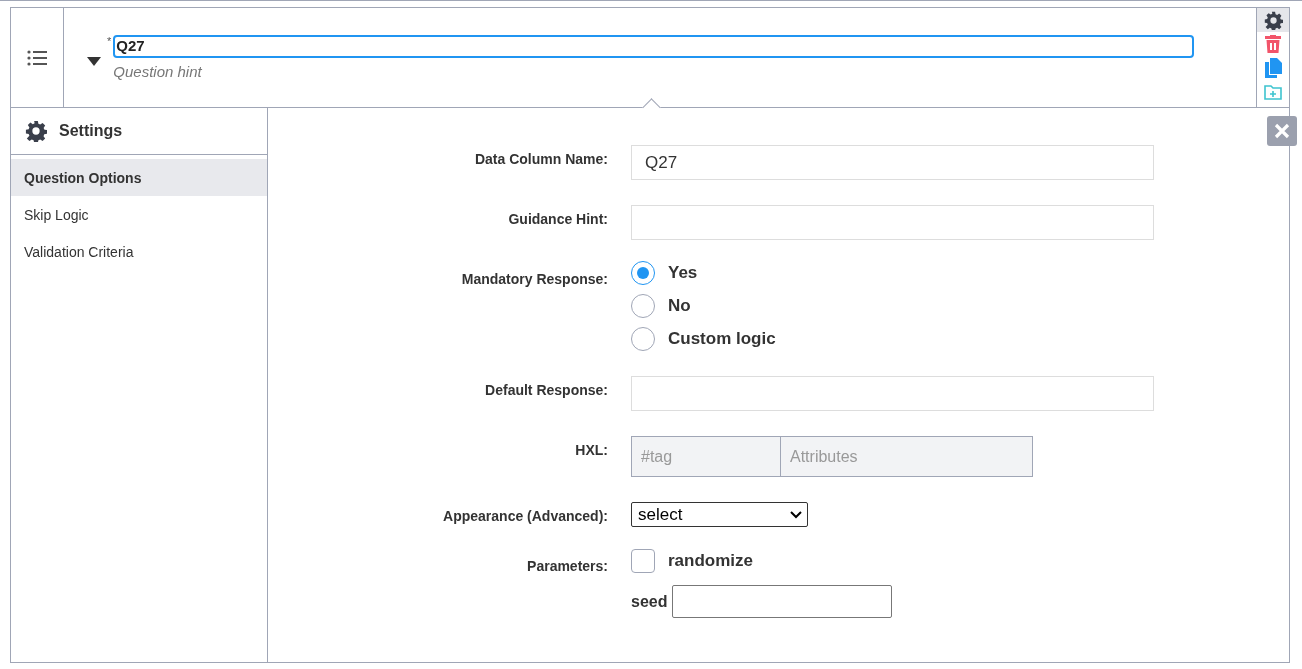 The image size is (1302, 669). Describe the element at coordinates (591, 450) in the screenshot. I see `field-label: HXL:` at that location.